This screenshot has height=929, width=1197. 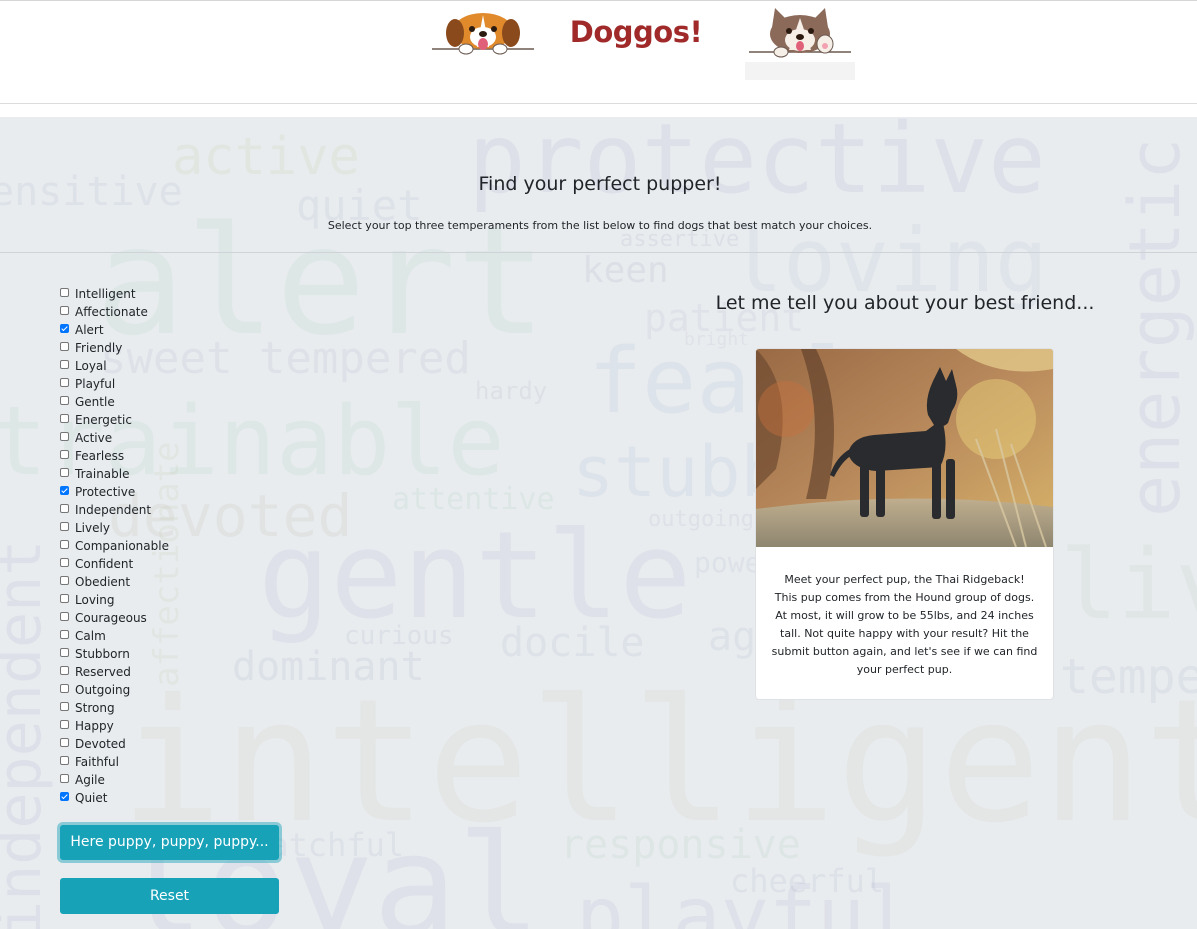 I want to click on temperament-option-playful: Playful, so click(x=160, y=384).